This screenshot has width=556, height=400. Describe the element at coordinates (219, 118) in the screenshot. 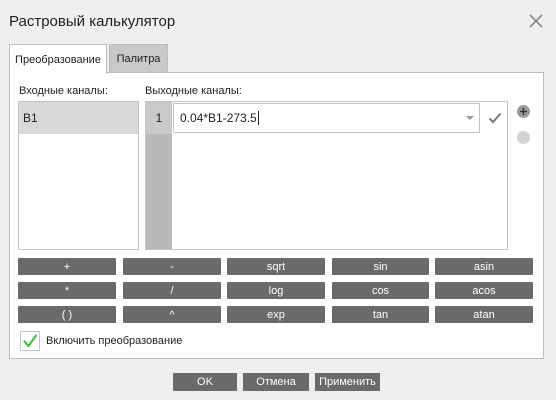

I see `expression-value: 0.04*B1-273.5` at that location.